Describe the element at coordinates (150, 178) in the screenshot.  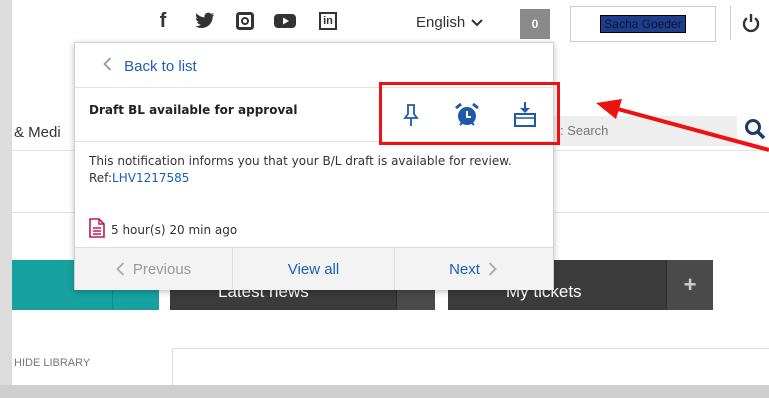
I see `reference-link: LHV1217585` at that location.